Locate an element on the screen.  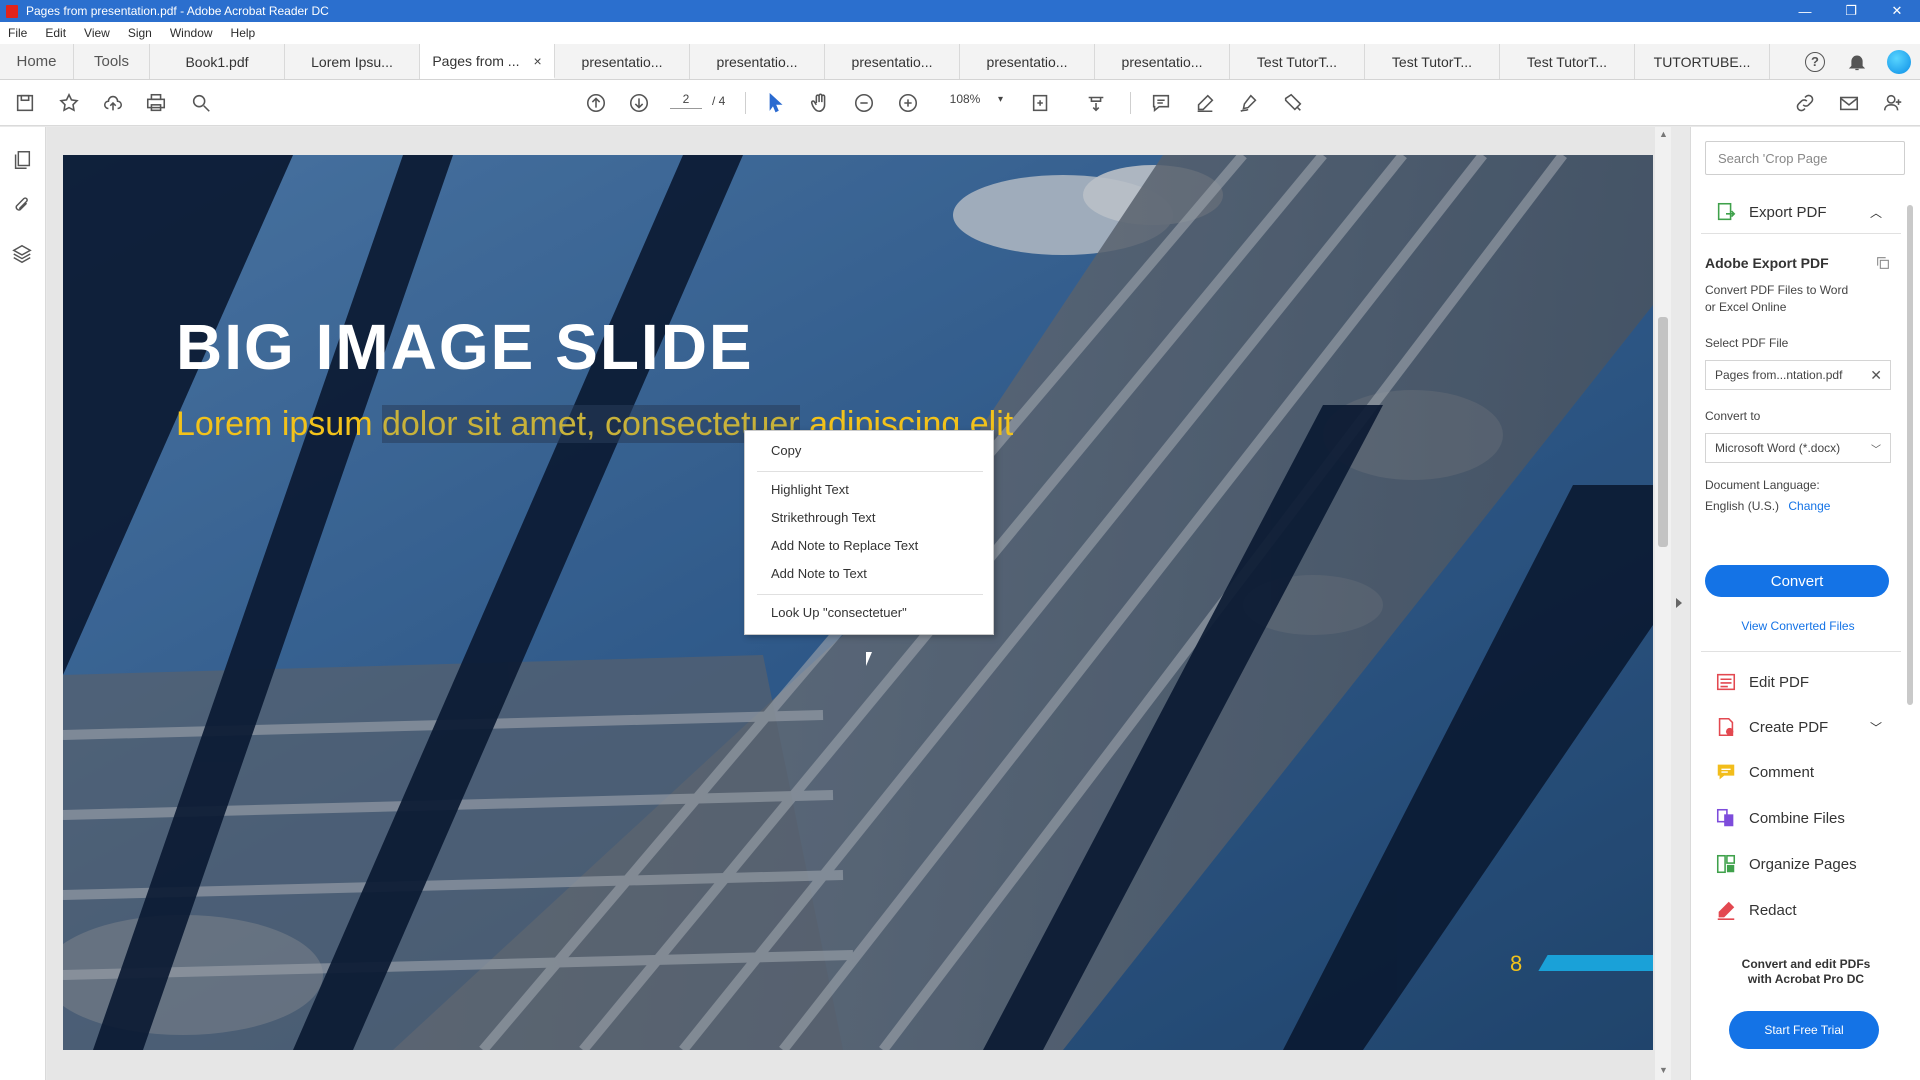
print-button is located at coordinates (156, 103).